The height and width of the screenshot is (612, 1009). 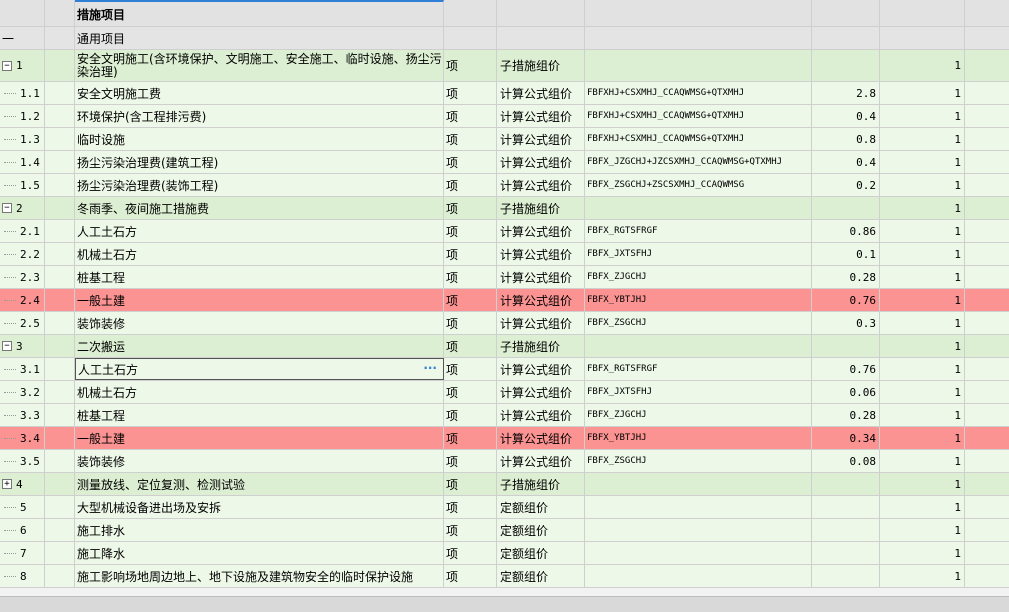 What do you see at coordinates (259, 415) in the screenshot?
I see `name-cell: 桩基工程` at bounding box center [259, 415].